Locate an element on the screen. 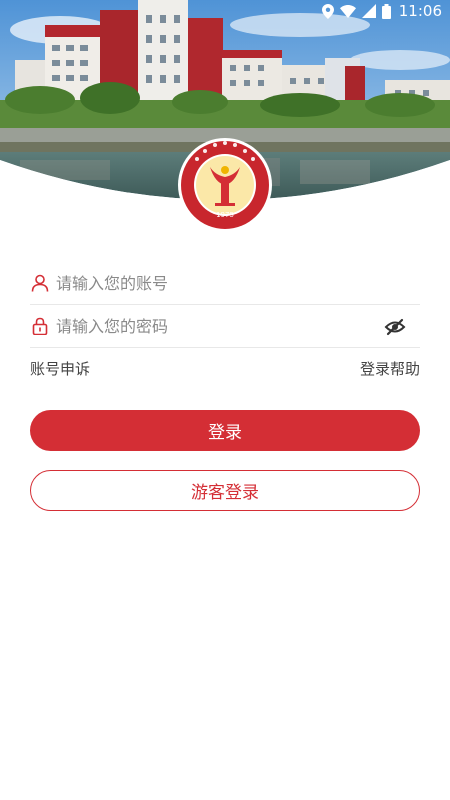  account-field is located at coordinates (225, 283).